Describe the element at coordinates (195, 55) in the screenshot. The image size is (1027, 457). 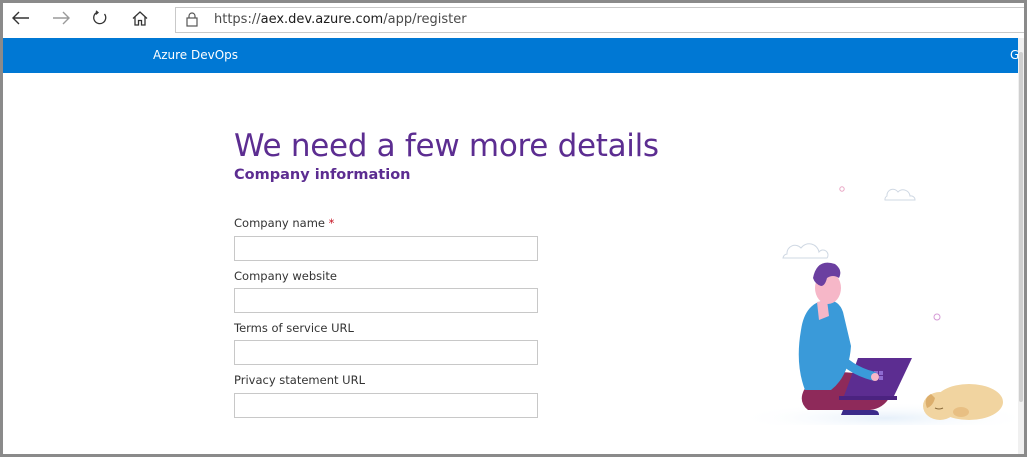
I see `app-title: Azure DevOps` at that location.